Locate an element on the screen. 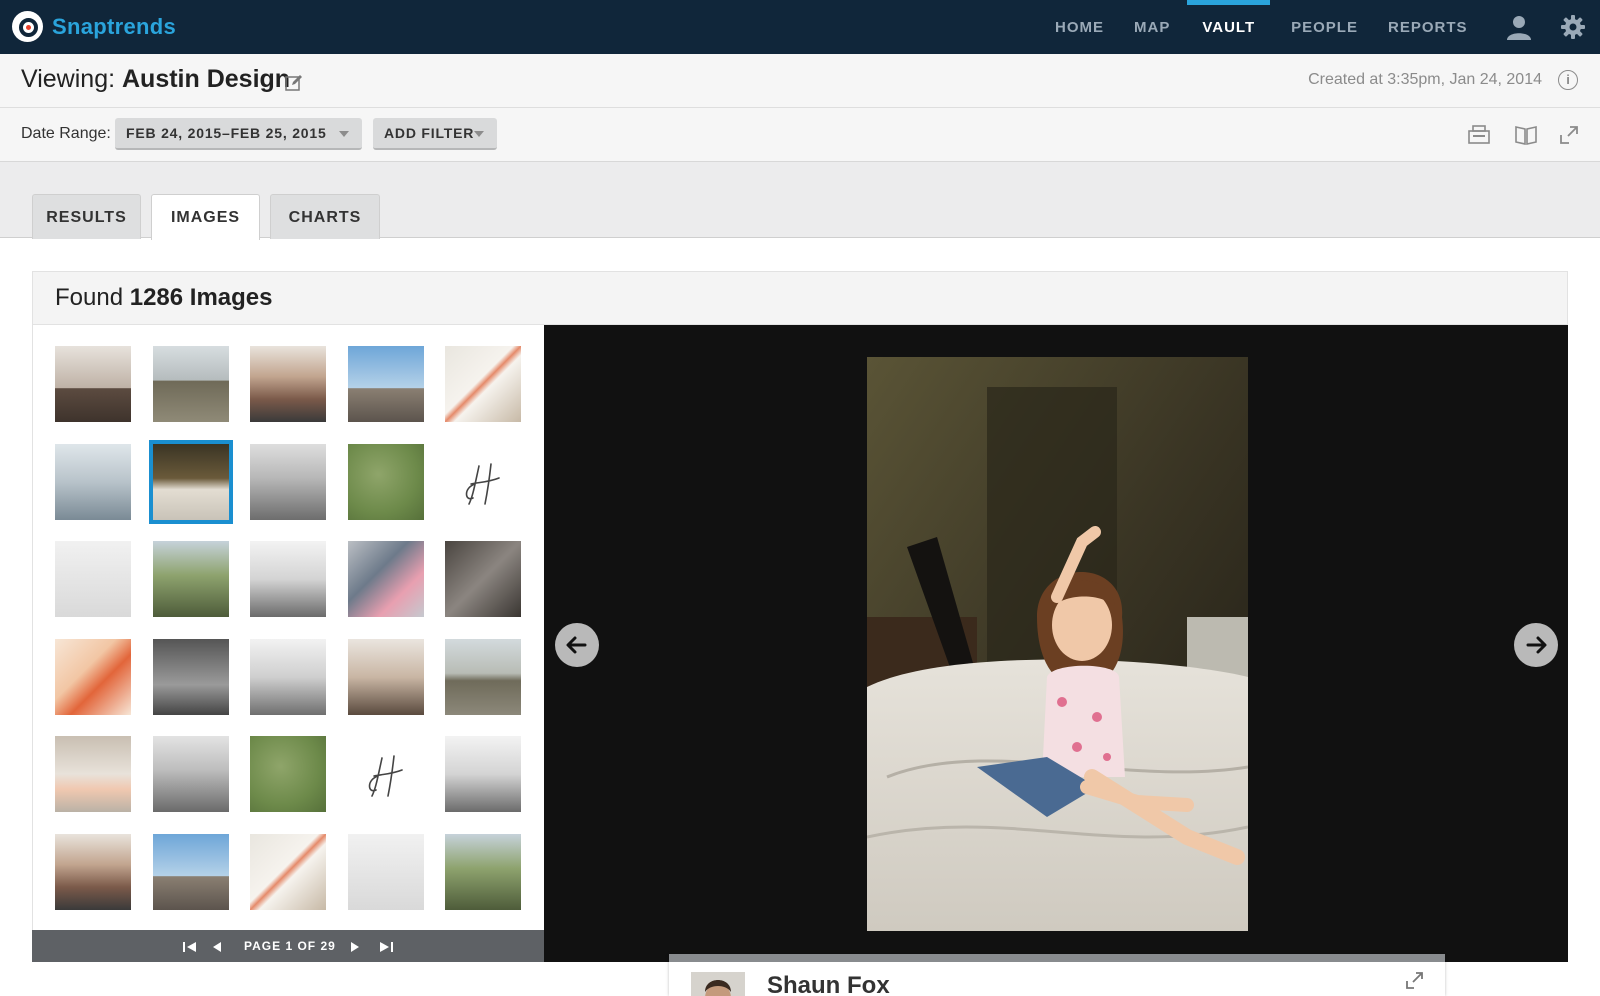 This screenshot has height=996, width=1600. date-range-select: FEB 24, 2015–FEB 25, 2015 is located at coordinates (238, 134).